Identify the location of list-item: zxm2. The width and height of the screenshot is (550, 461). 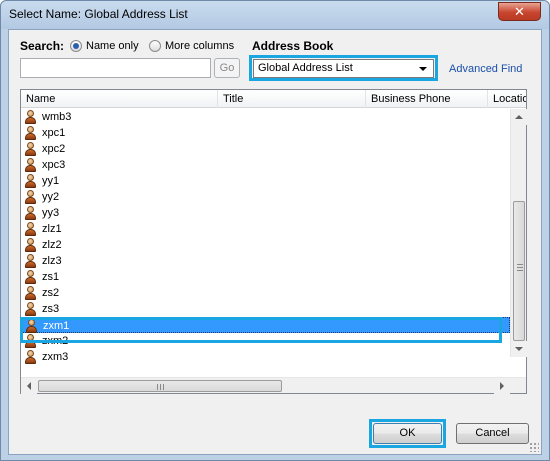
(265, 341).